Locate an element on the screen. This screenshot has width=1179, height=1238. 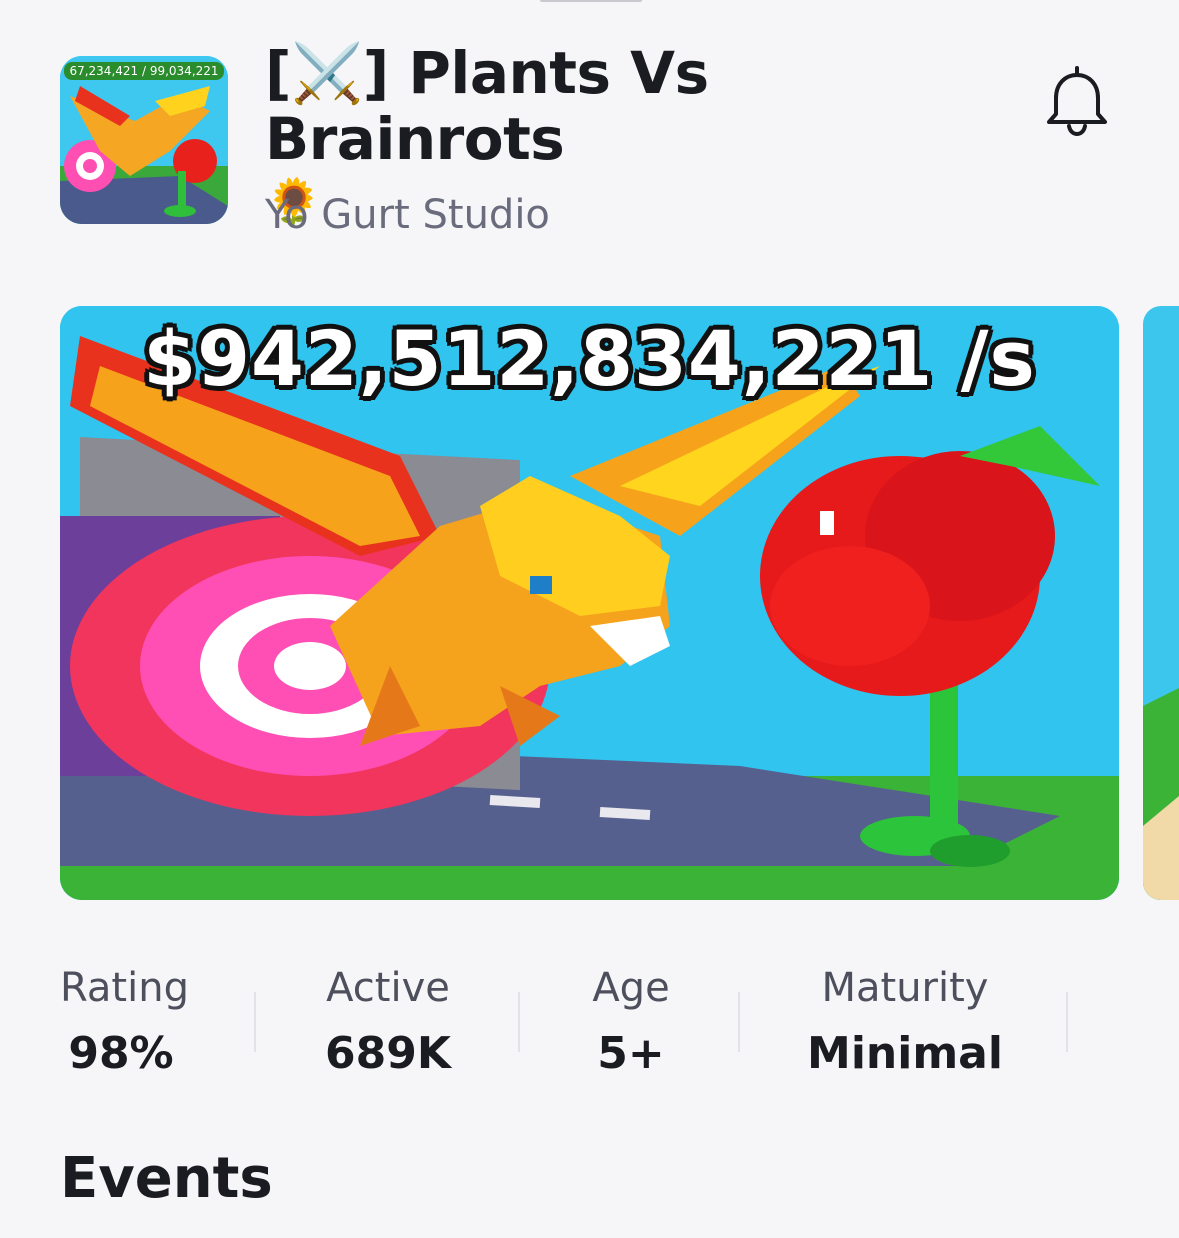
stat-label: Maturity is located at coordinates (905, 988).